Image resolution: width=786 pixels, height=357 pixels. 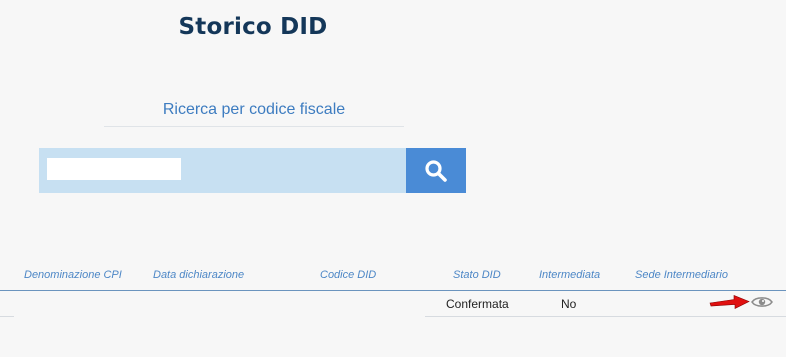 What do you see at coordinates (199, 275) in the screenshot?
I see `header-data-dichiarazione: Data dichiarazione` at bounding box center [199, 275].